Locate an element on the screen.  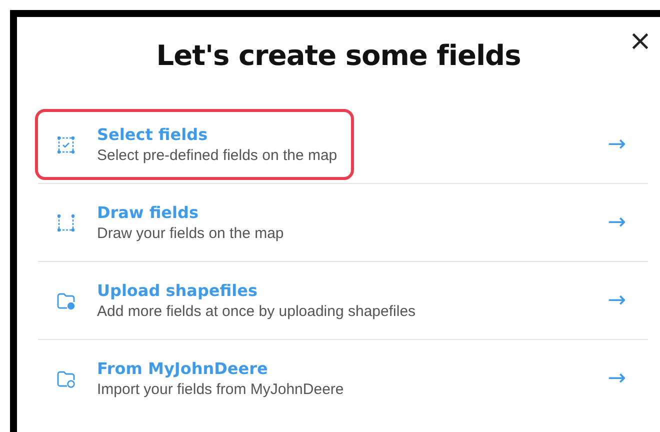
option-description: Import your fields from MyJohnDeere is located at coordinates (220, 389).